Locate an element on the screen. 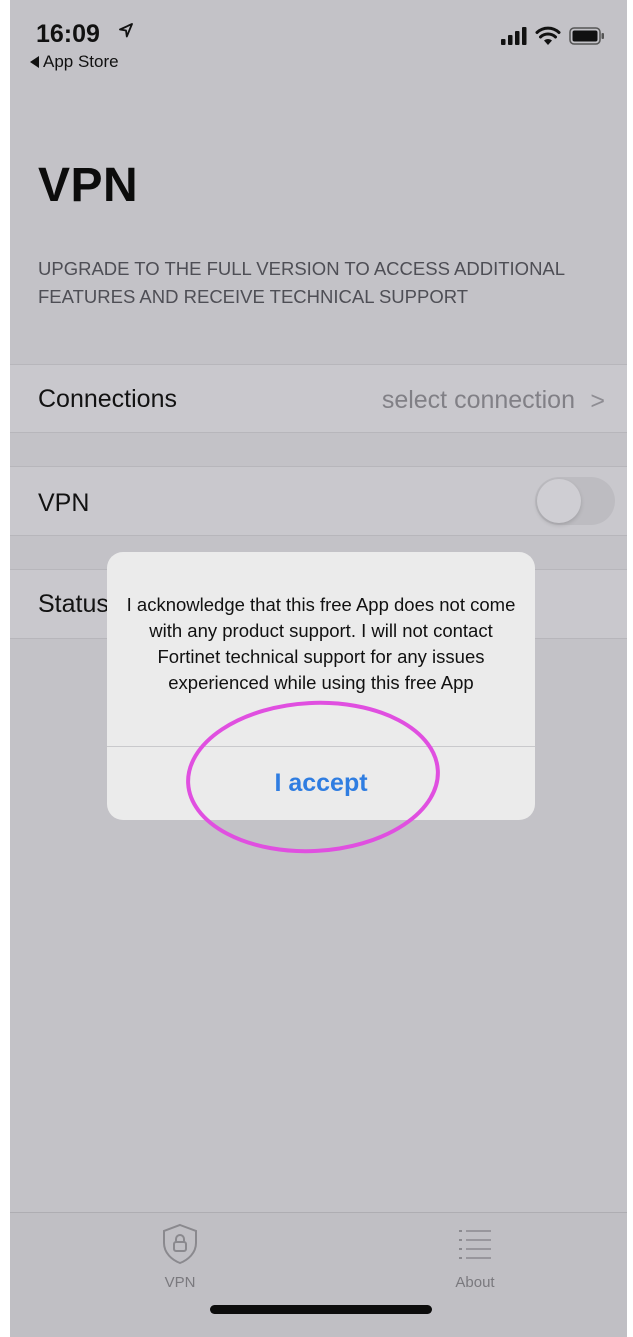 The width and height of the screenshot is (633, 1337). toggle-knob is located at coordinates (559, 501).